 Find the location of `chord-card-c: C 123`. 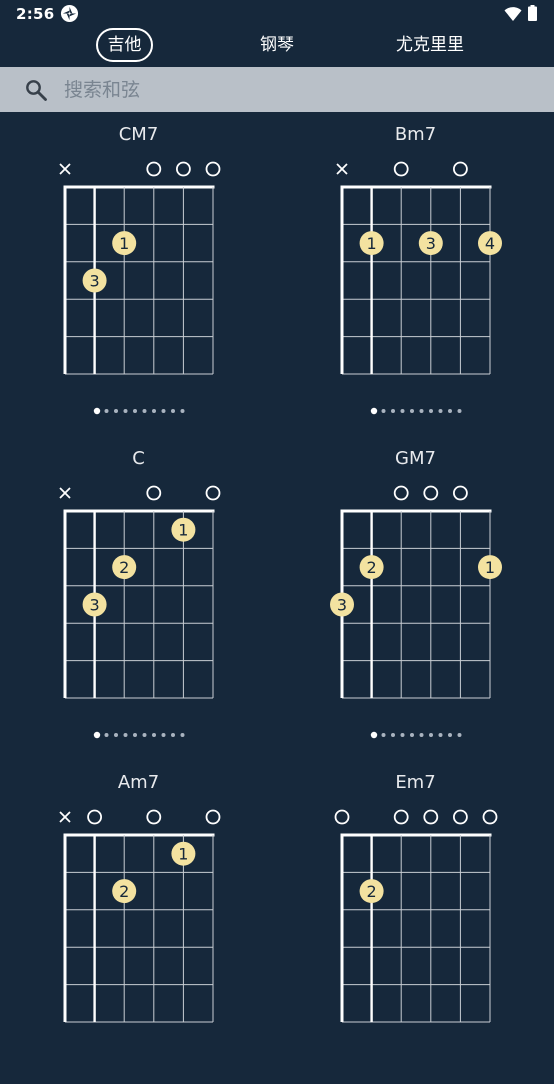

chord-card-c: C 123 is located at coordinates (138, 598).